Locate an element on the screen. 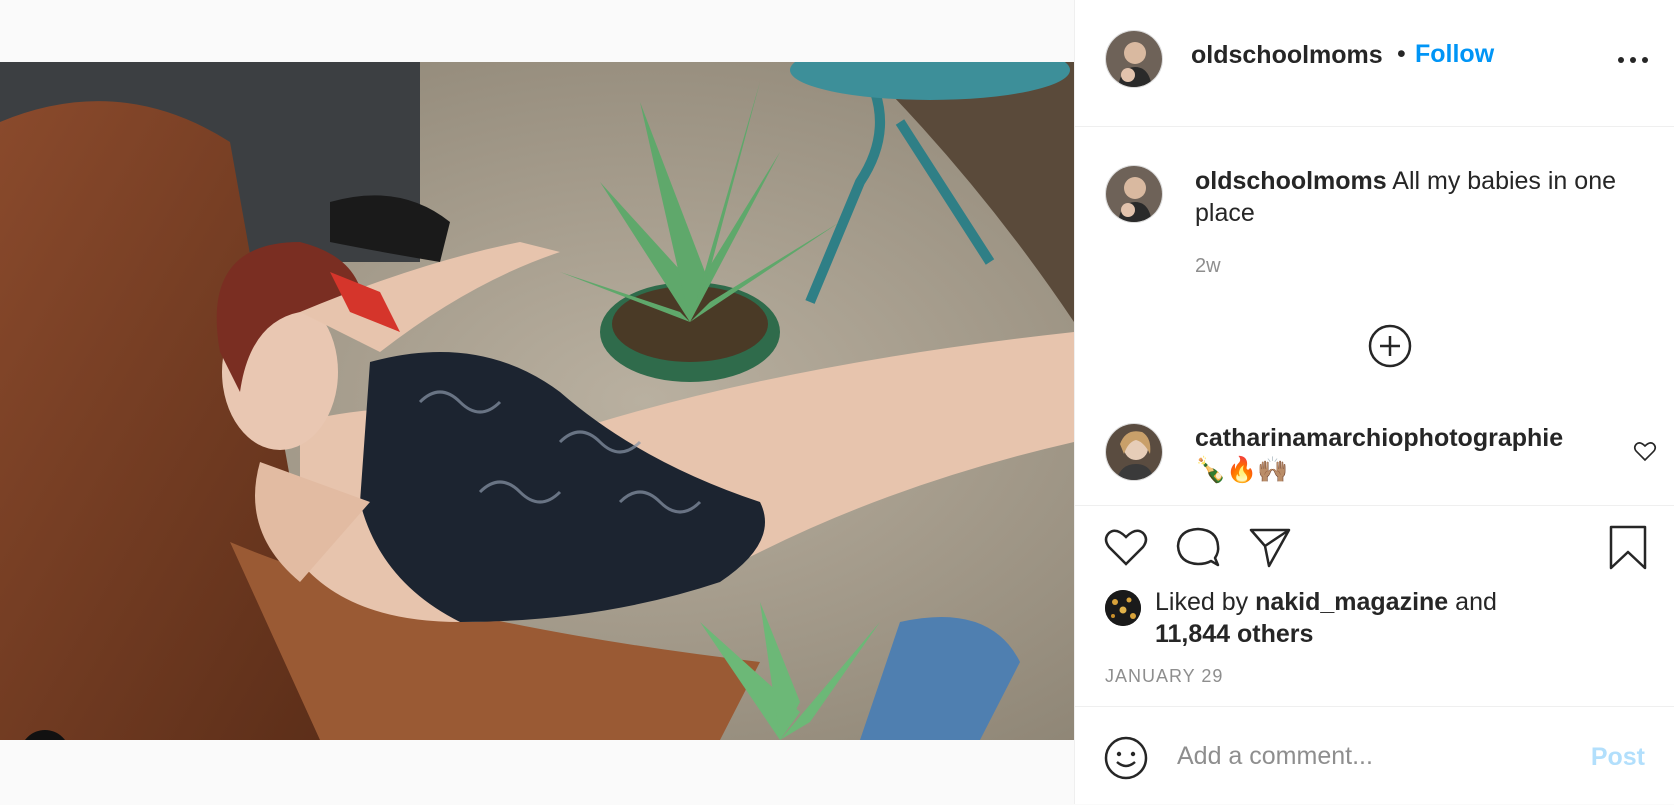 This screenshot has height=805, width=1674. bookmark-icon is located at coordinates (1628, 547).